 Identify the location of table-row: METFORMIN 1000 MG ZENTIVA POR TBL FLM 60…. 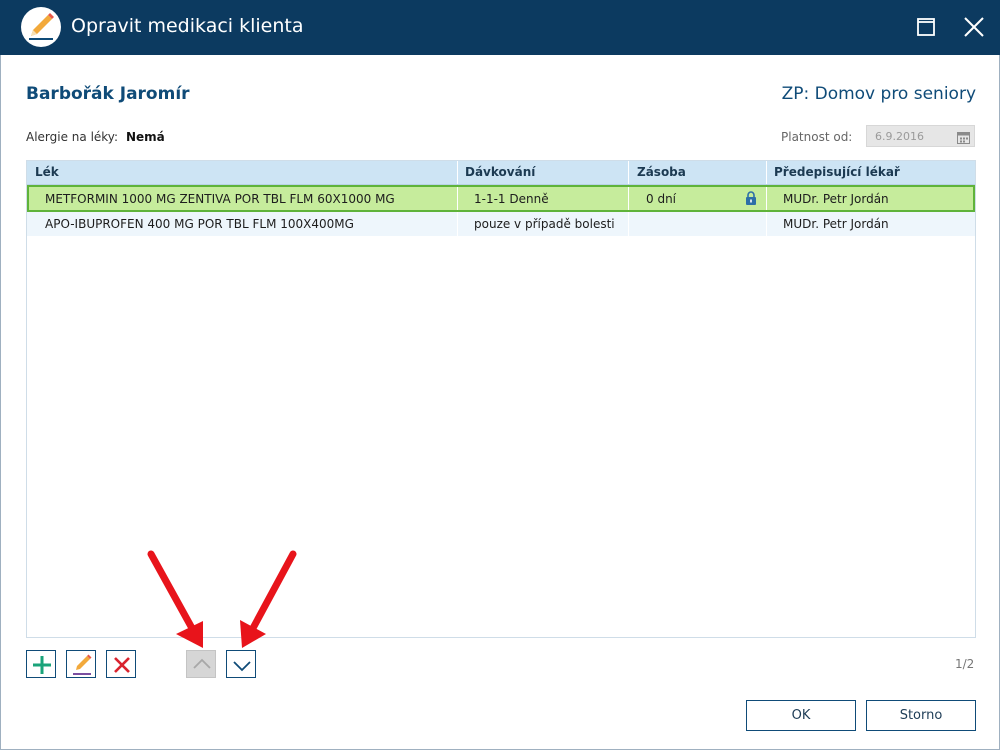
(501, 198).